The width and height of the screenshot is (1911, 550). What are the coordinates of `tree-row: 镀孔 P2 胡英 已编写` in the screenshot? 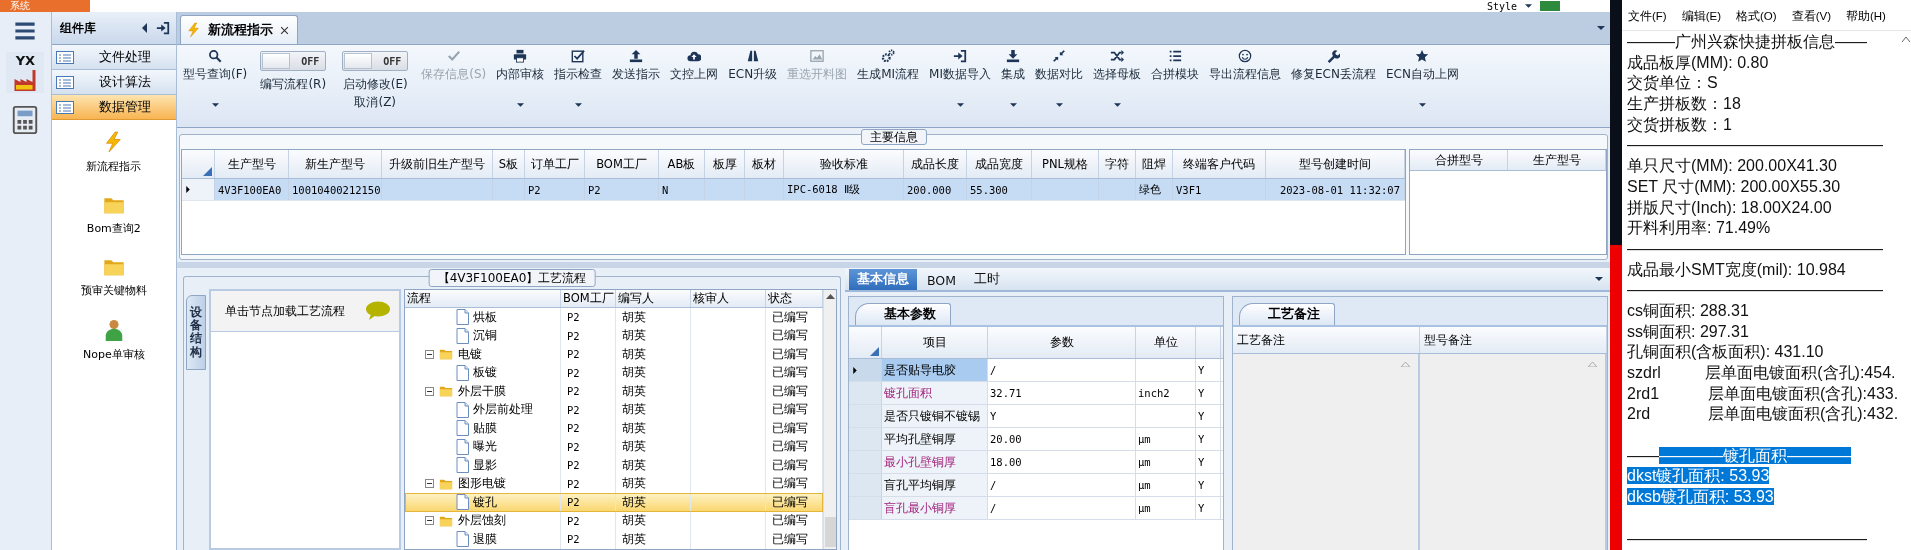 It's located at (614, 502).